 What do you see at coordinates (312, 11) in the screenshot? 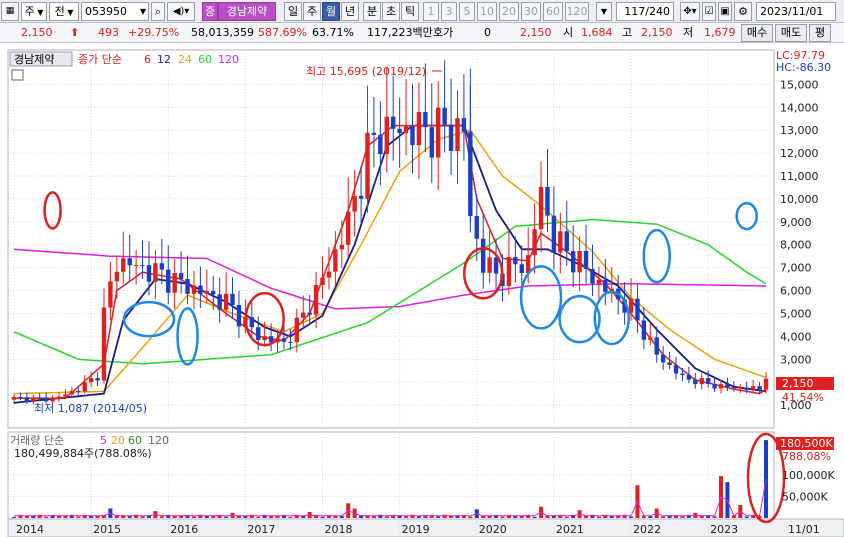
I see `period-week: 주` at bounding box center [312, 11].